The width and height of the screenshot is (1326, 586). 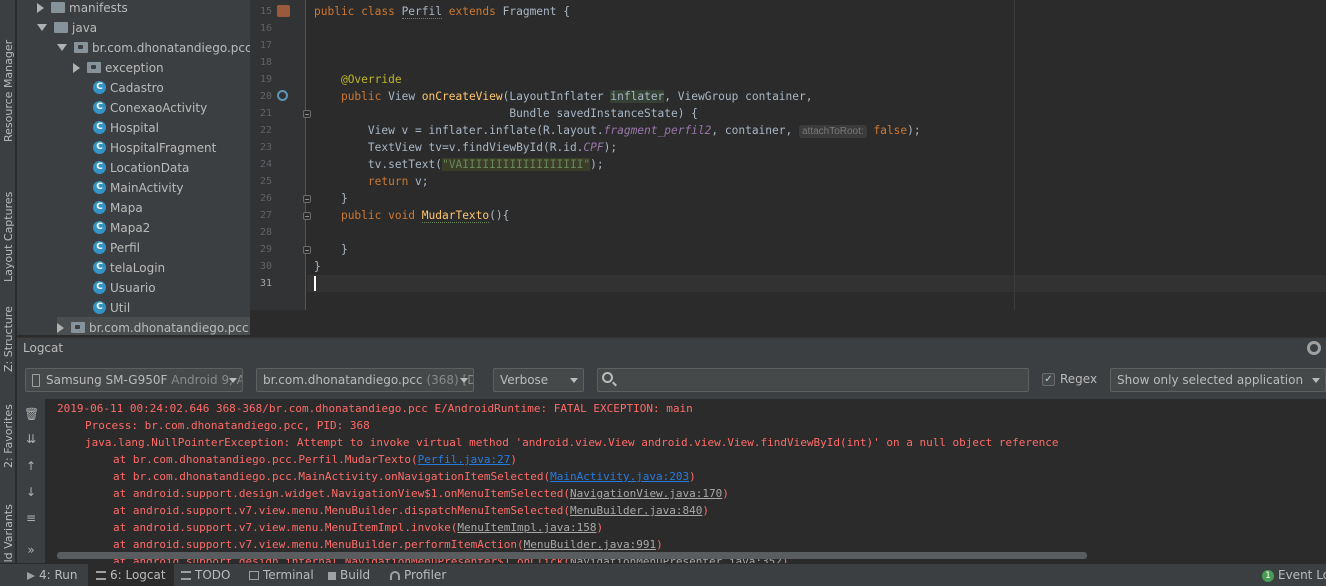 What do you see at coordinates (265, 96) in the screenshot?
I see `line-number: 20` at bounding box center [265, 96].